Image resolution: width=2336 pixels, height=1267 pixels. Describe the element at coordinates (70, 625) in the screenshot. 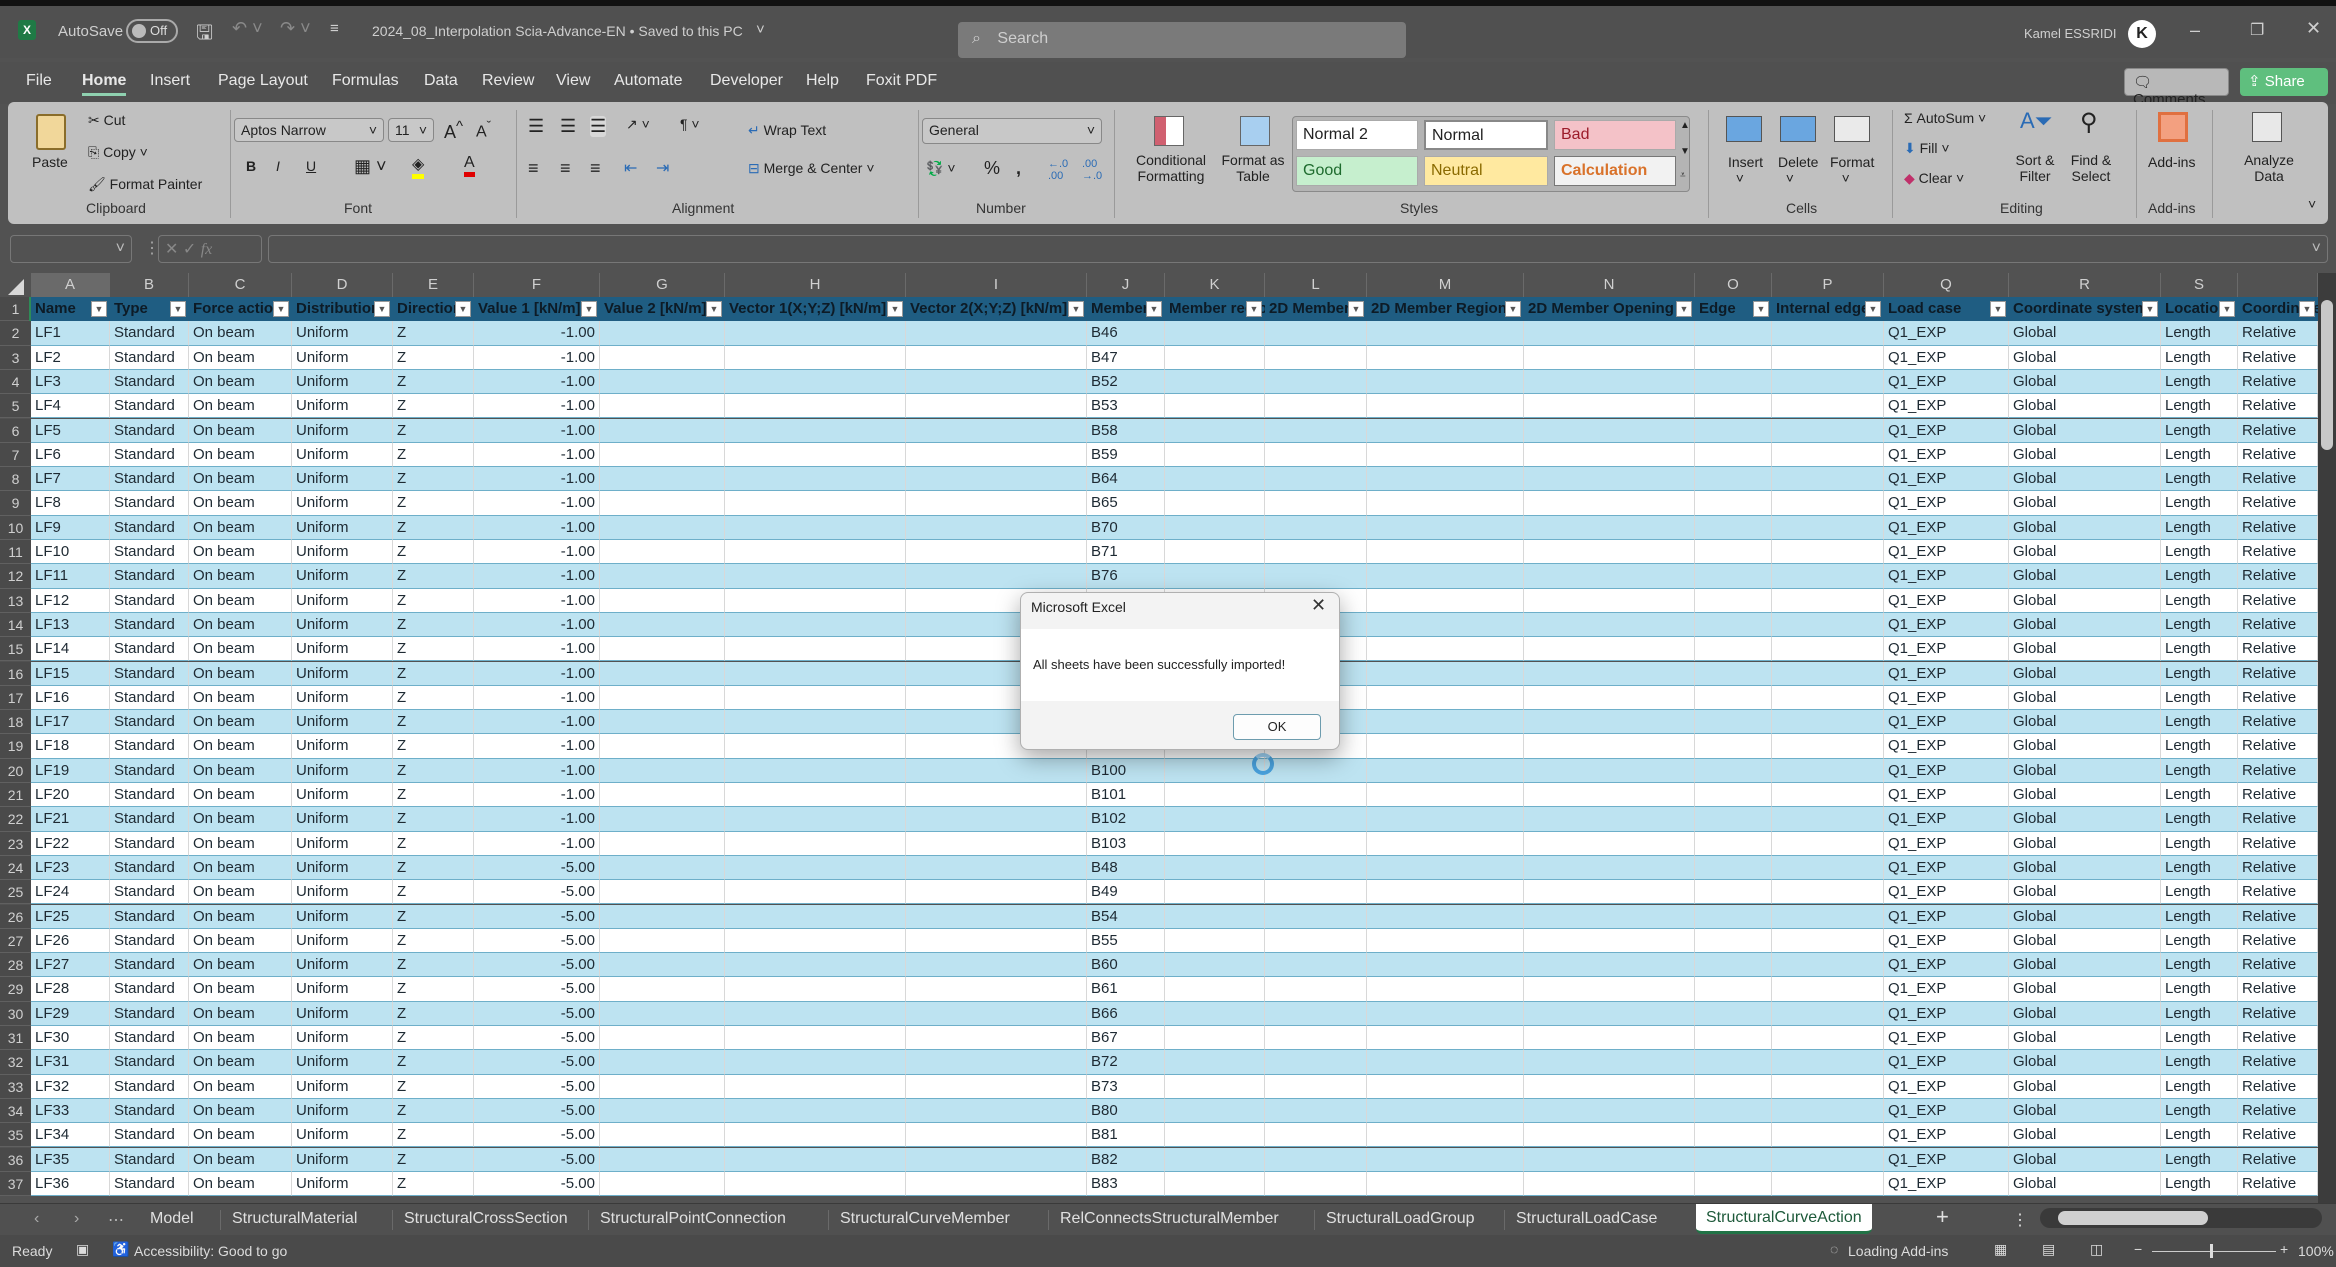

I see `cell-name: LF13` at that location.